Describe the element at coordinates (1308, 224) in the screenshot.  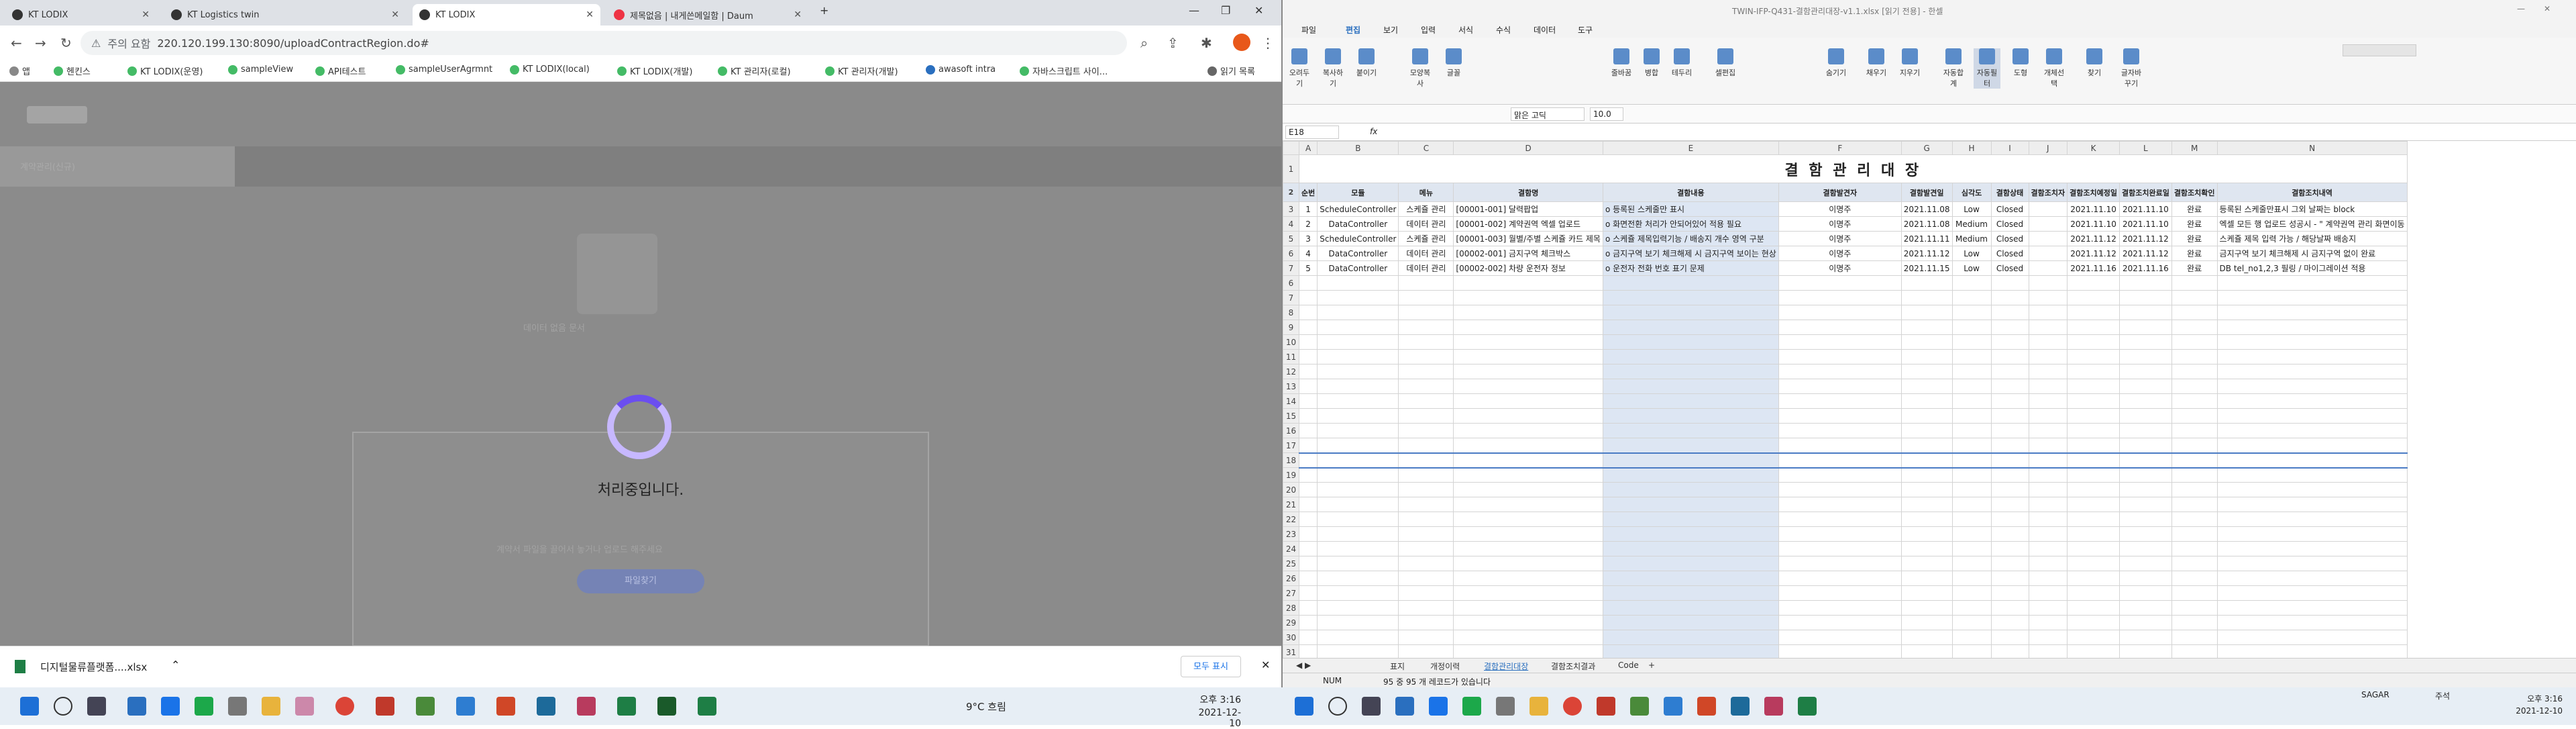
I see `table-cell: 2` at that location.